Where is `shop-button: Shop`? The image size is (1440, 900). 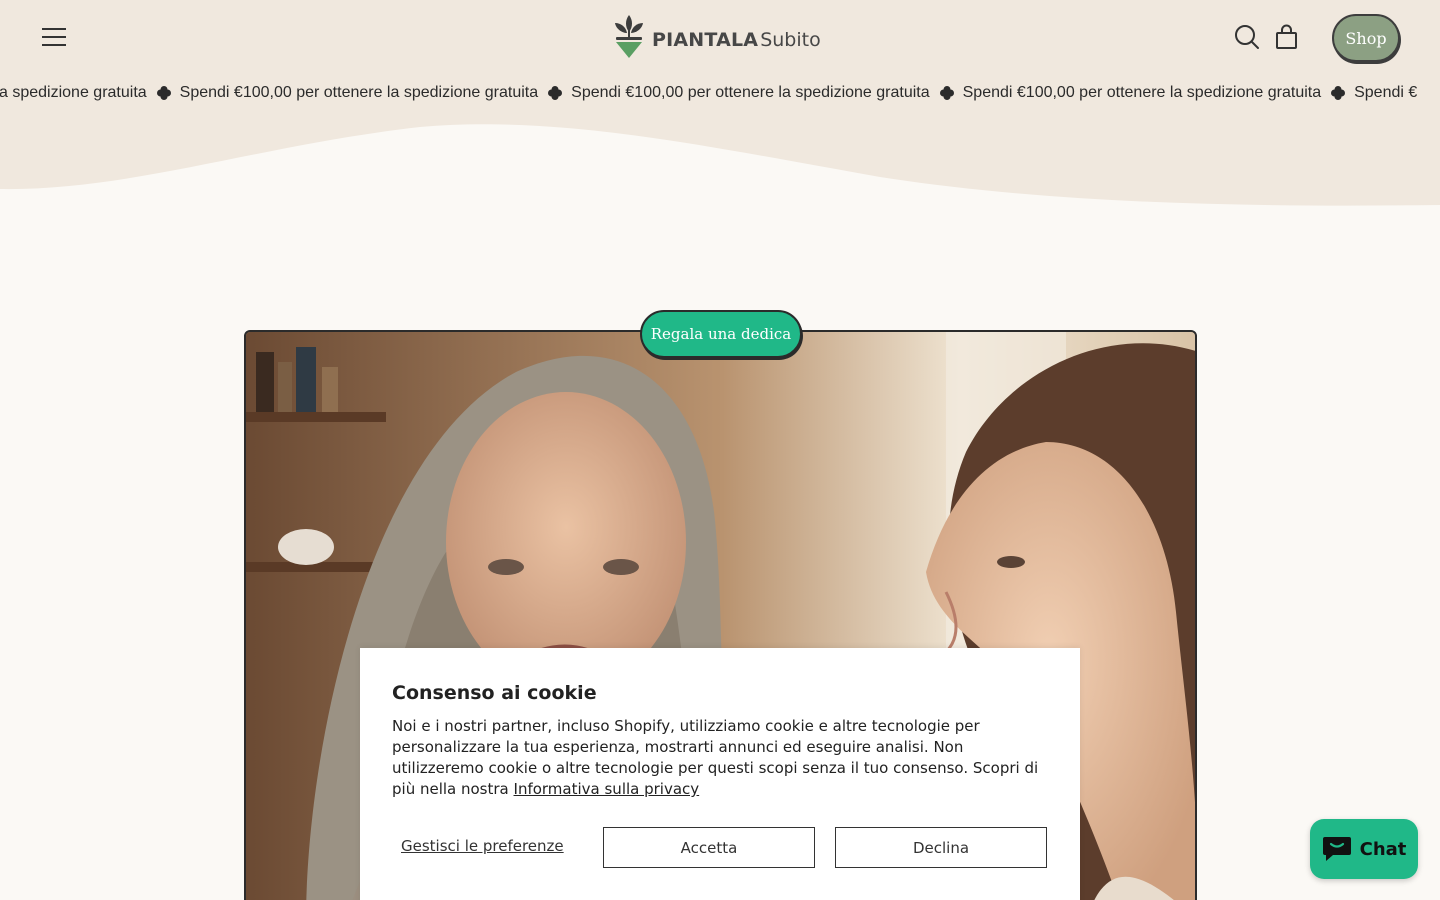 shop-button: Shop is located at coordinates (1366, 38).